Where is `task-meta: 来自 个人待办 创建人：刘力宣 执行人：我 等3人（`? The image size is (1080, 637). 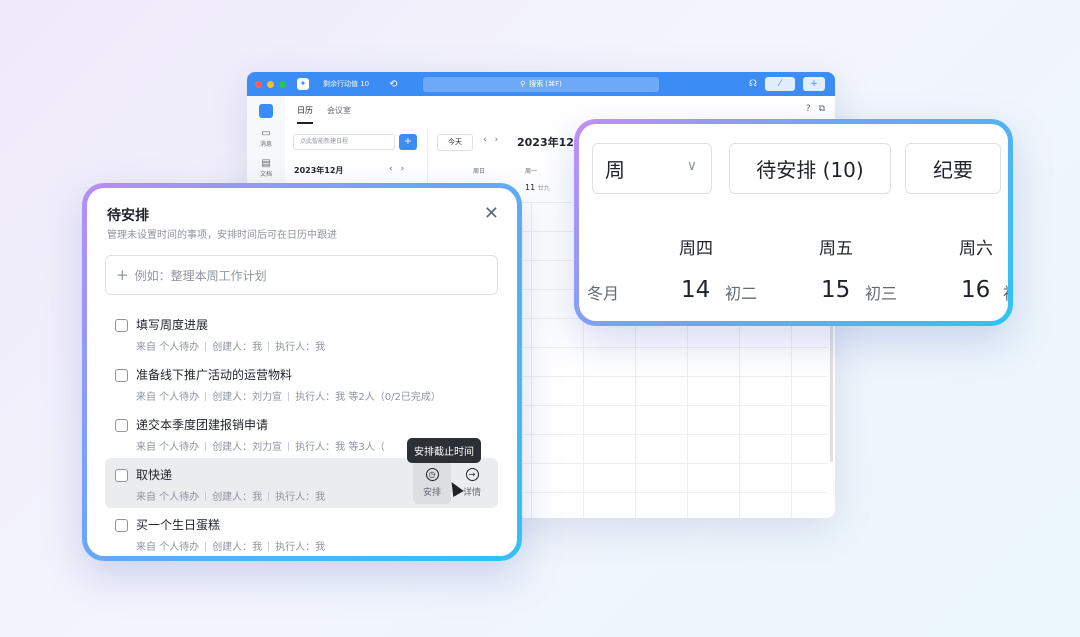 task-meta: 来自 个人待办 创建人：刘力宣 执行人：我 等3人（ is located at coordinates (260, 447).